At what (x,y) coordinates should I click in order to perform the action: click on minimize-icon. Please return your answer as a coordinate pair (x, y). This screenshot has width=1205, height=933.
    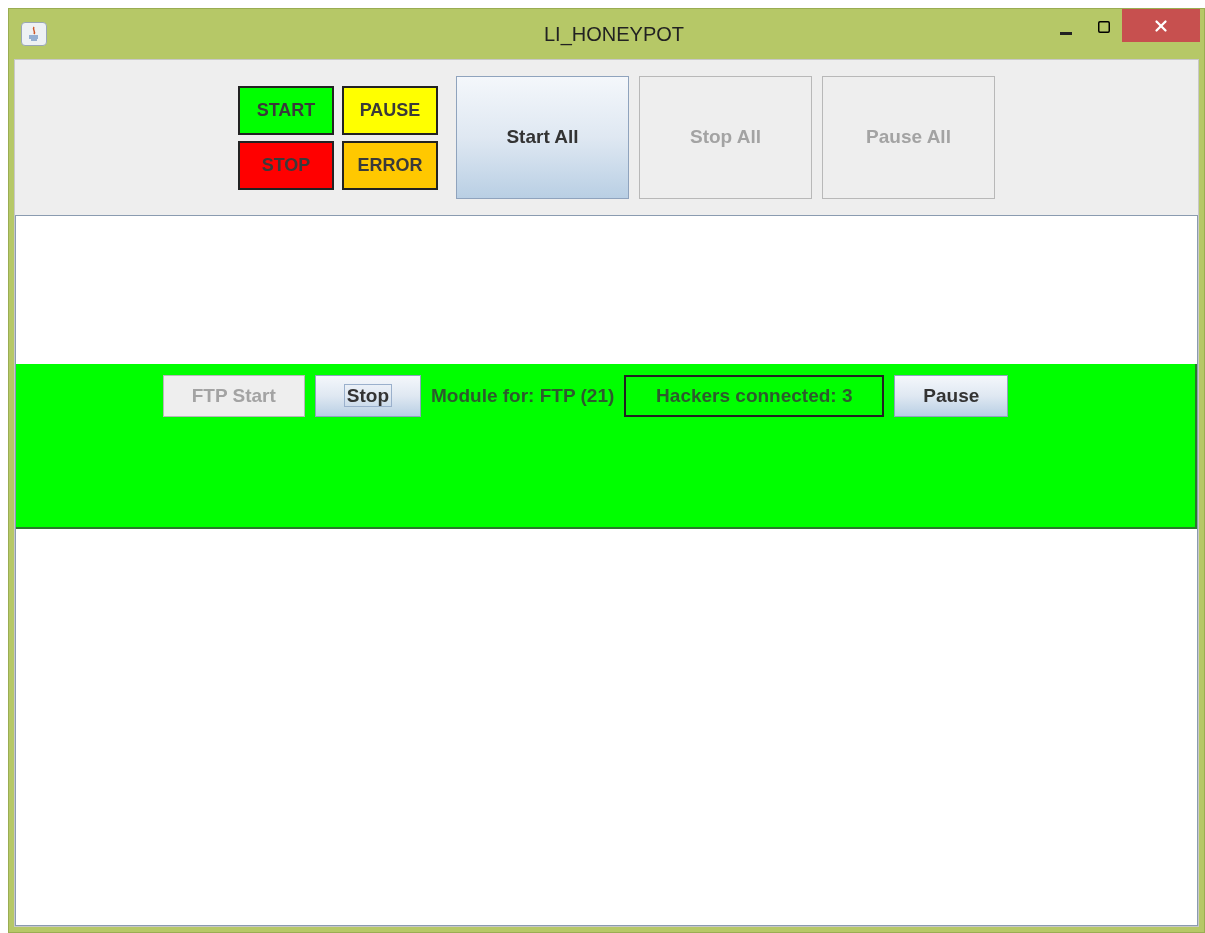
    Looking at the image, I should click on (1066, 33).